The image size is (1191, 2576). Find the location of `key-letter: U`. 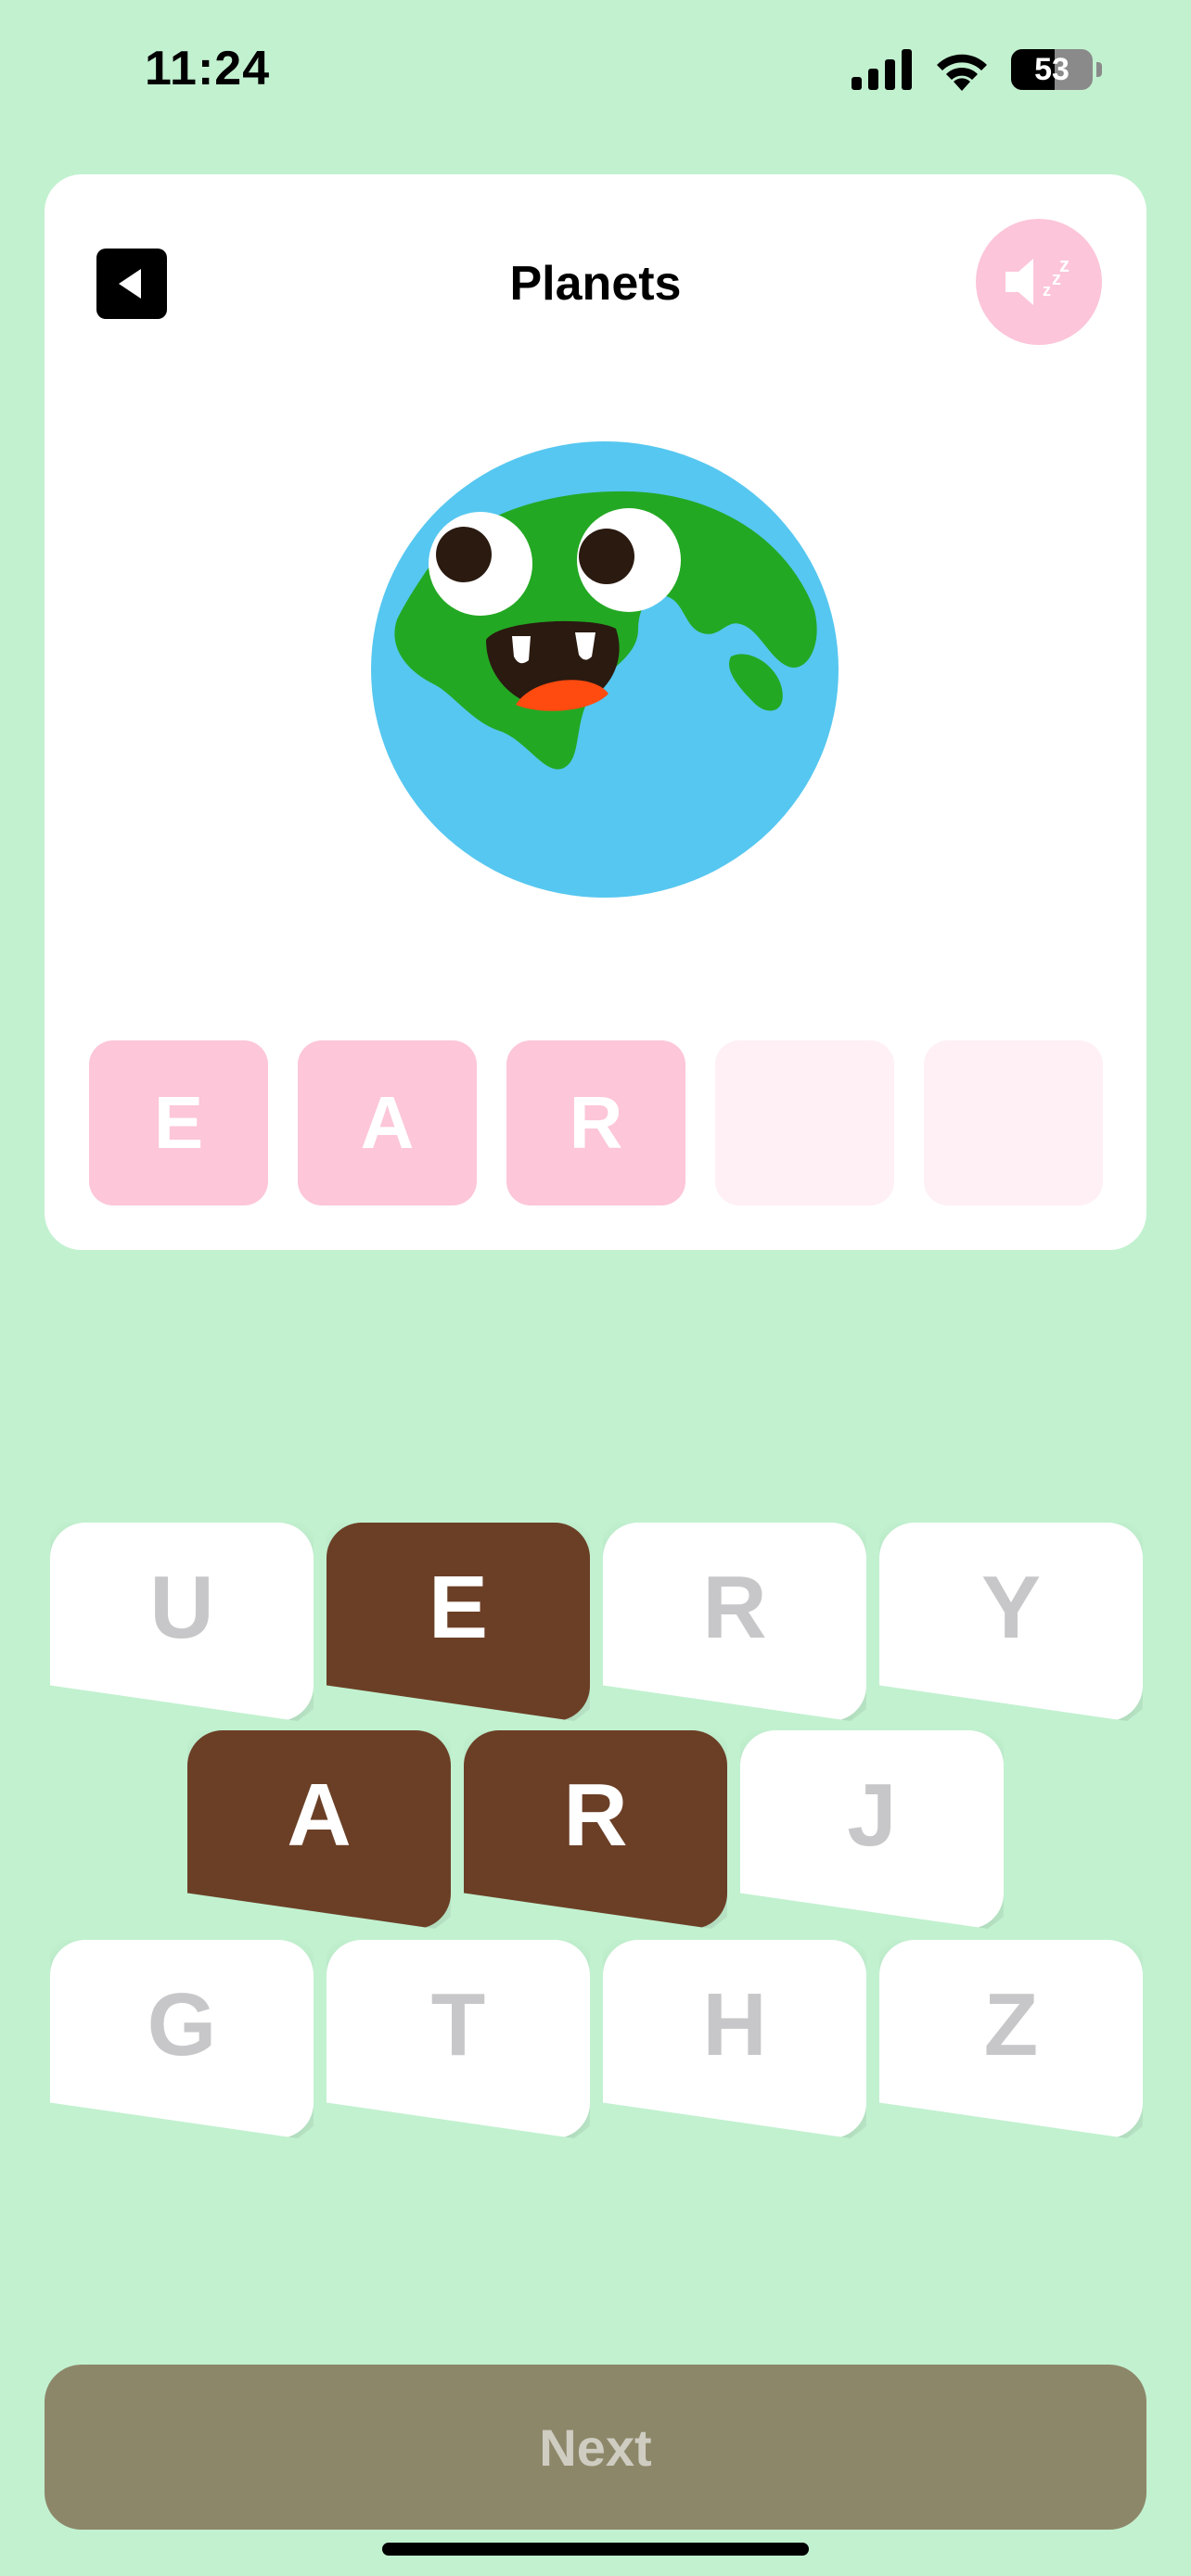

key-letter: U is located at coordinates (181, 1607).